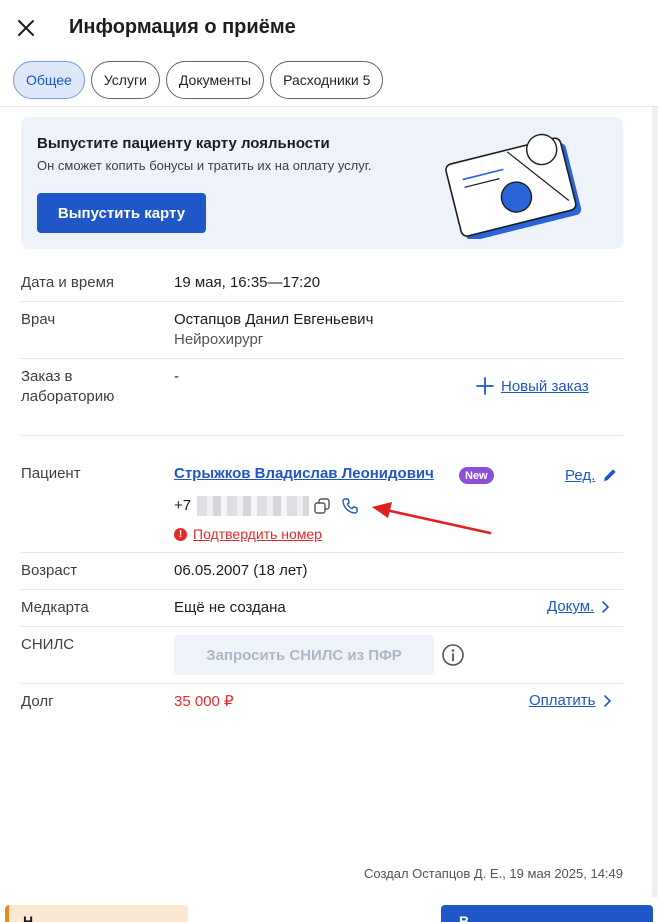  What do you see at coordinates (485, 386) in the screenshot?
I see `plus-icon` at bounding box center [485, 386].